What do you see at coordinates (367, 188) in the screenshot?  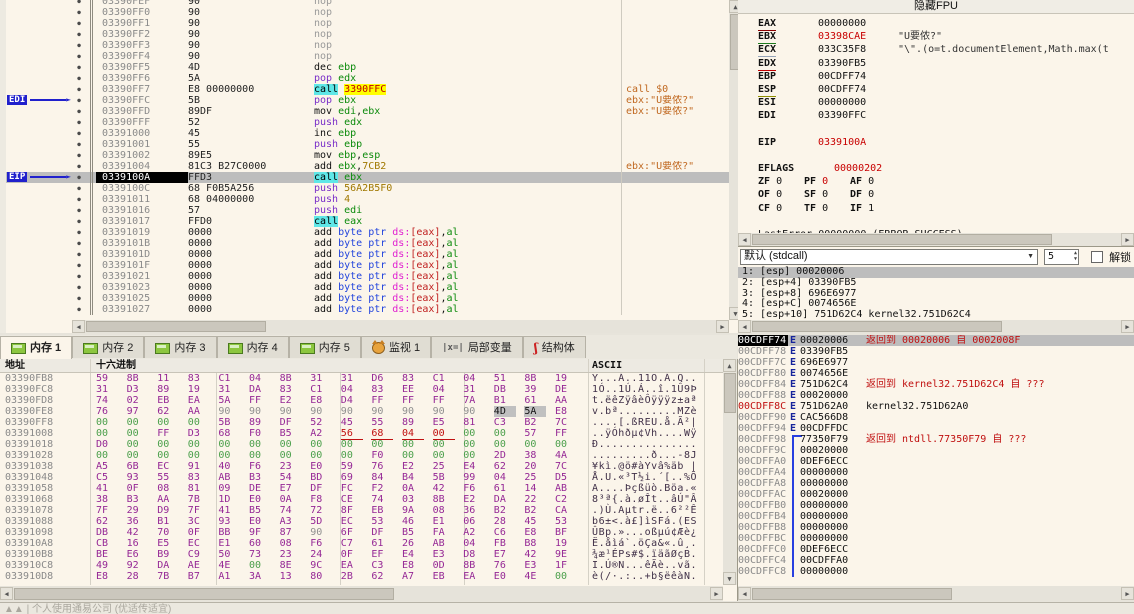 I see `disasm-row: ● 0339100C 68 F0B5A256 push 56A2B5F0` at bounding box center [367, 188].